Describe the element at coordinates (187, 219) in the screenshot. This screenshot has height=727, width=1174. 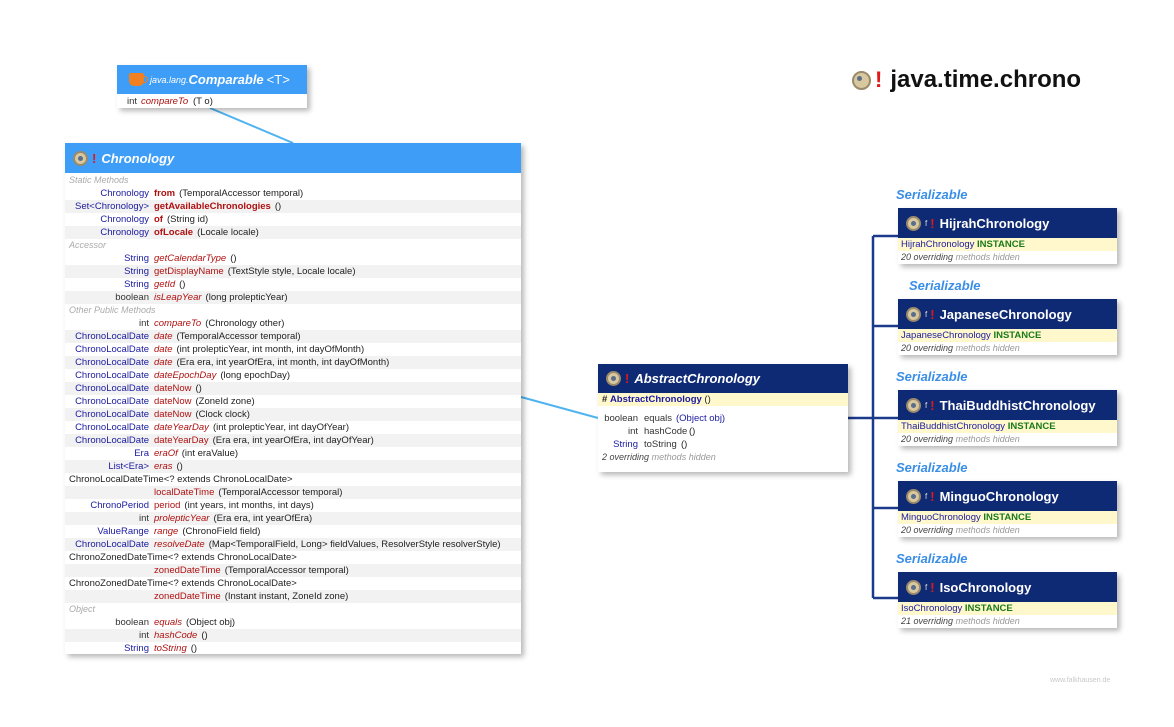
I see `method-params: (String id)` at that location.